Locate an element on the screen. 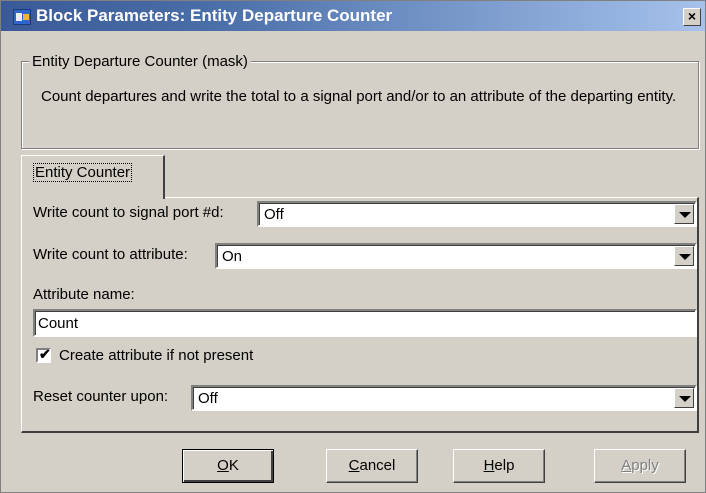 The image size is (706, 493). reset-counter-value: Off is located at coordinates (208, 398).